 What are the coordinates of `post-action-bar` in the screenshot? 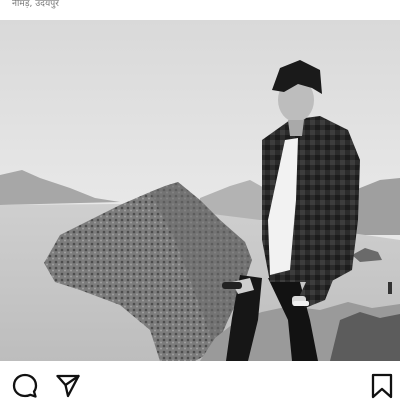 It's located at (200, 380).